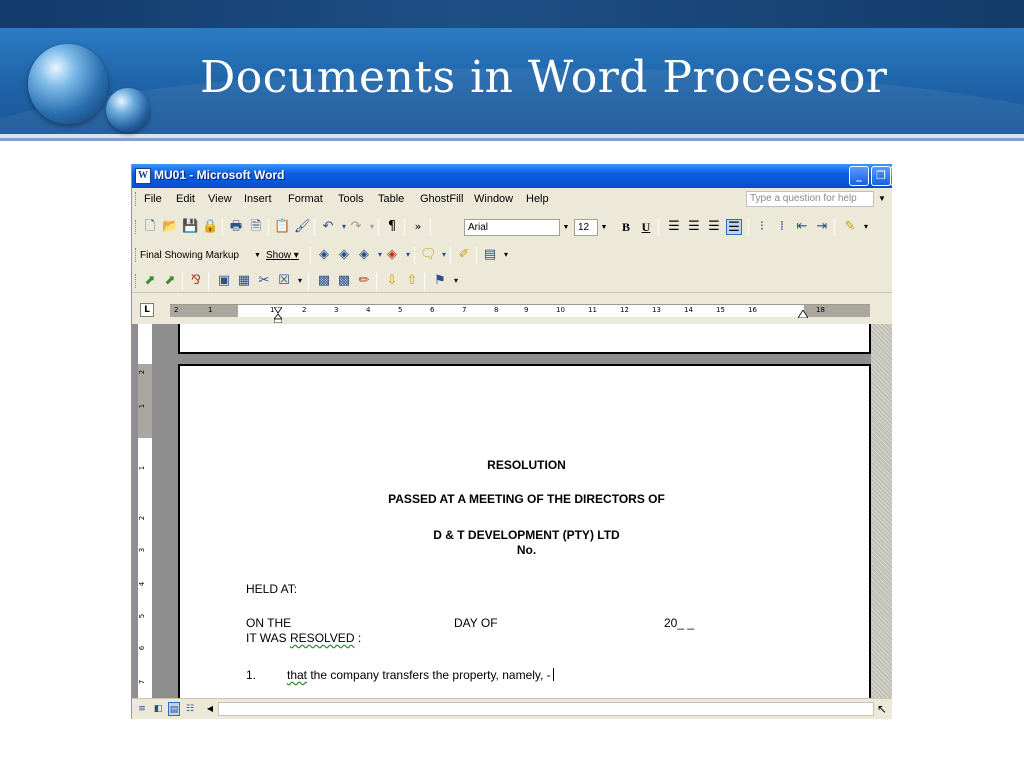 The height and width of the screenshot is (768, 1024). I want to click on print-preview-icon: 🗎, so click(256, 227).